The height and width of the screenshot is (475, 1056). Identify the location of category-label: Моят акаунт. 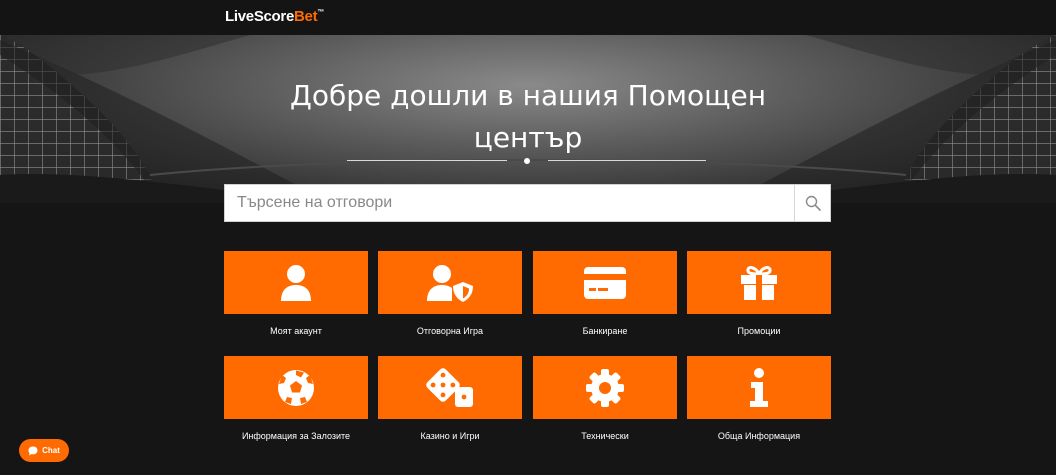
(296, 331).